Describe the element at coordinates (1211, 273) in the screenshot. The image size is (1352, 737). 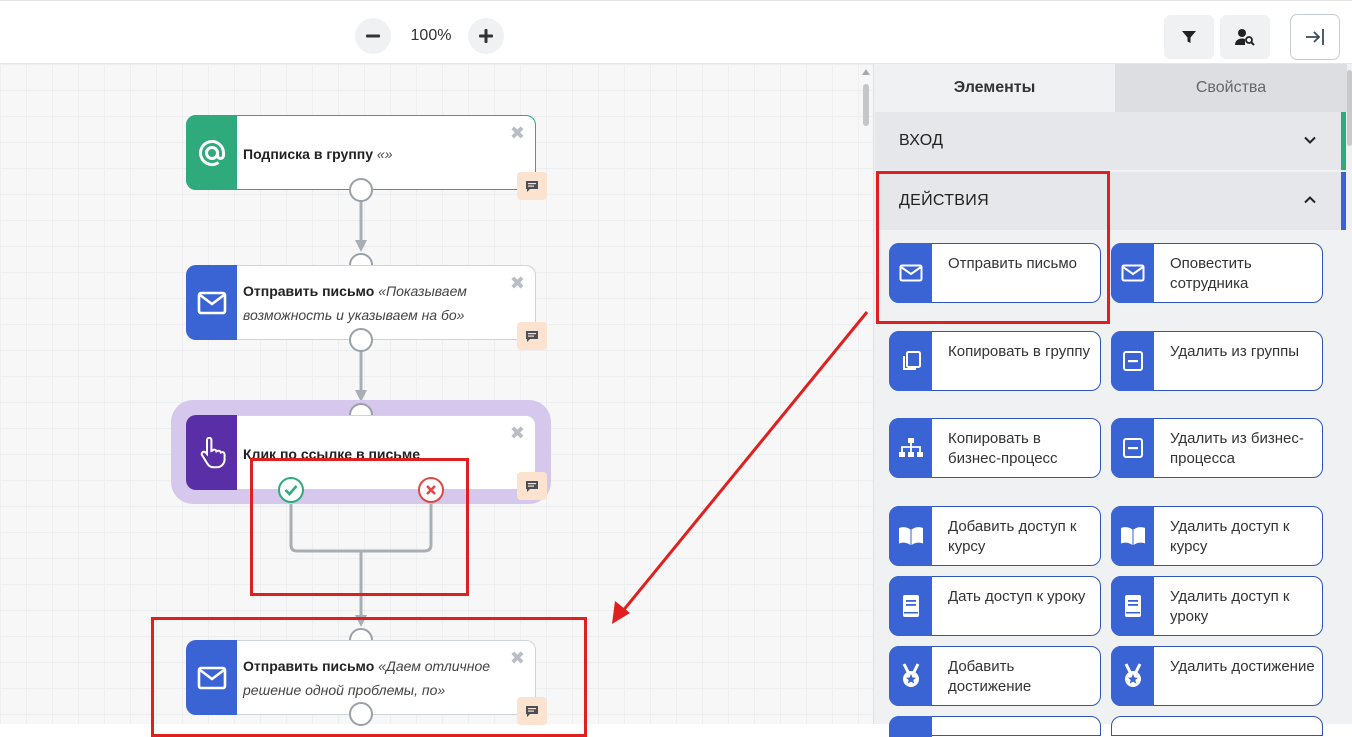
I see `action-label: Оповестить сотрудника` at that location.